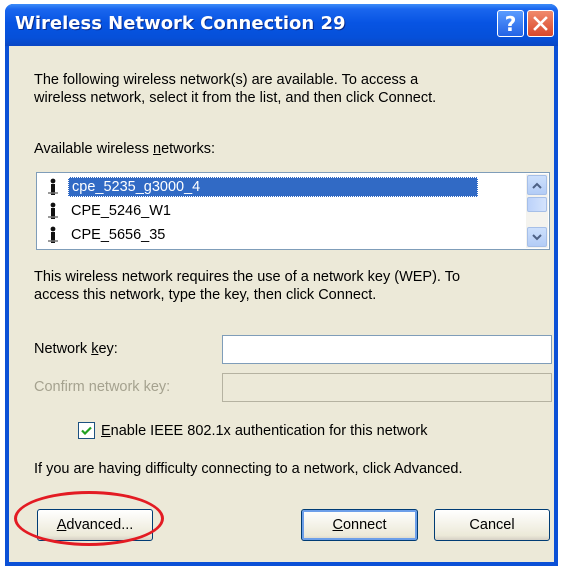  Describe the element at coordinates (76, 349) in the screenshot. I see `network-key-label: Network key:` at that location.